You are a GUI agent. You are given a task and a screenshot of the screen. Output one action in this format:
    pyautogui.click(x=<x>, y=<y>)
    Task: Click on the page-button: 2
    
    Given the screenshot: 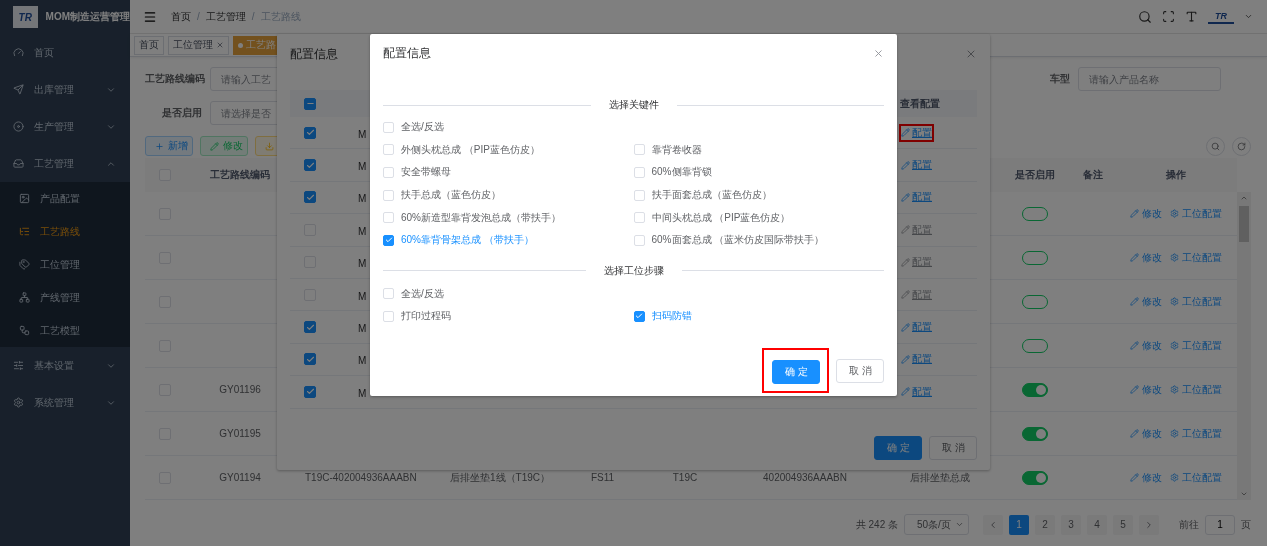 What is the action you would take?
    pyautogui.click(x=1045, y=524)
    